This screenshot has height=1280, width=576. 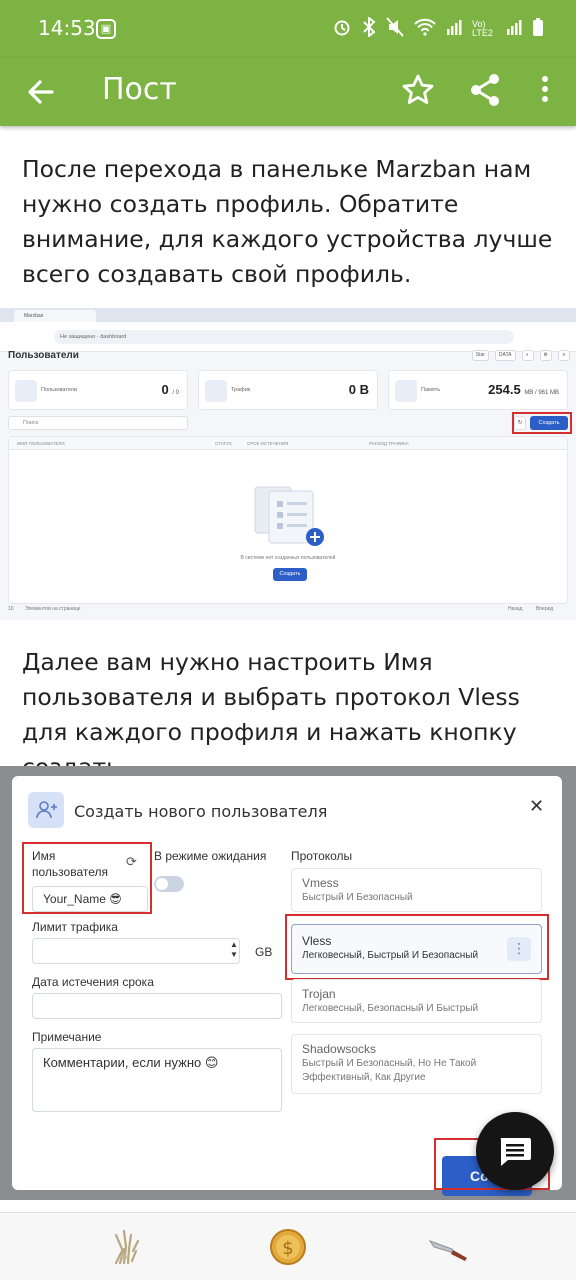 I want to click on protocol-desc: Быстрый И Безопасный, so click(x=357, y=897).